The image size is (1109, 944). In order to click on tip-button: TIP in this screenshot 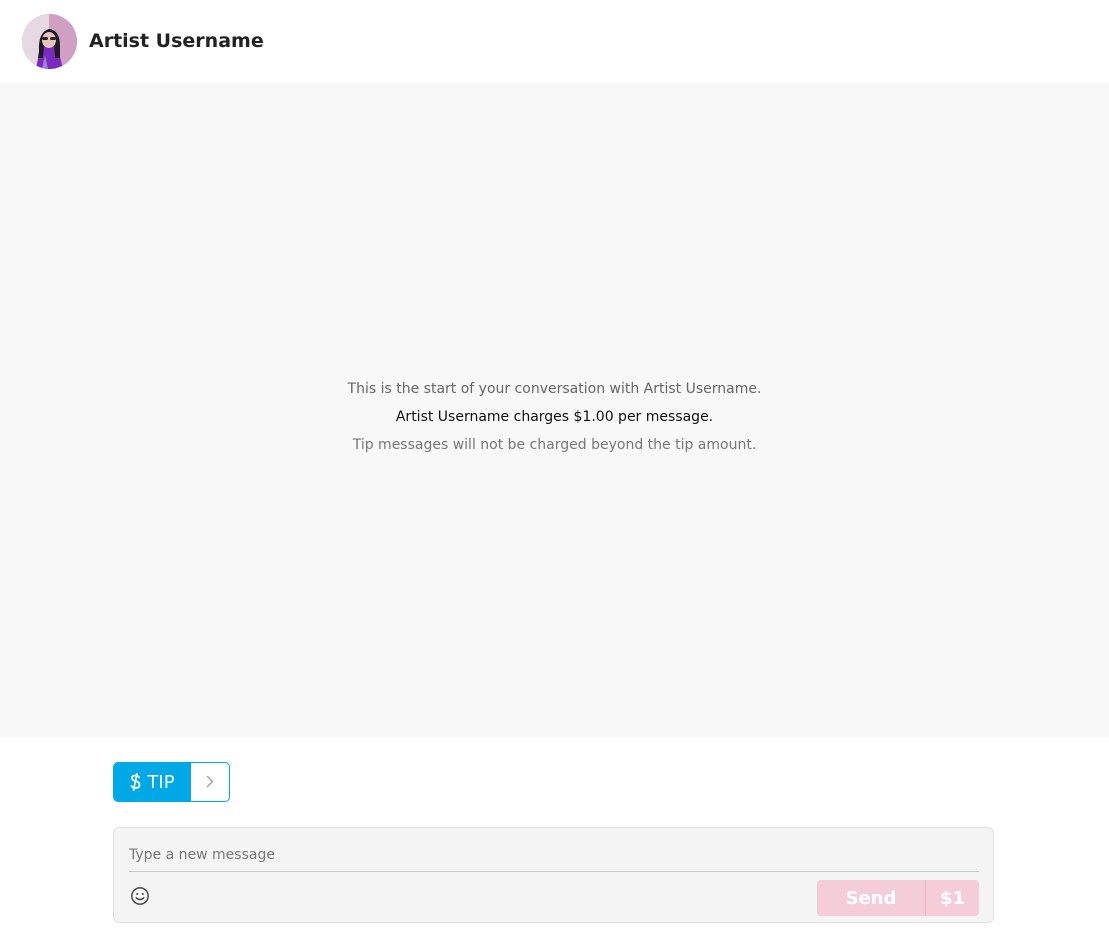, I will do `click(152, 782)`.